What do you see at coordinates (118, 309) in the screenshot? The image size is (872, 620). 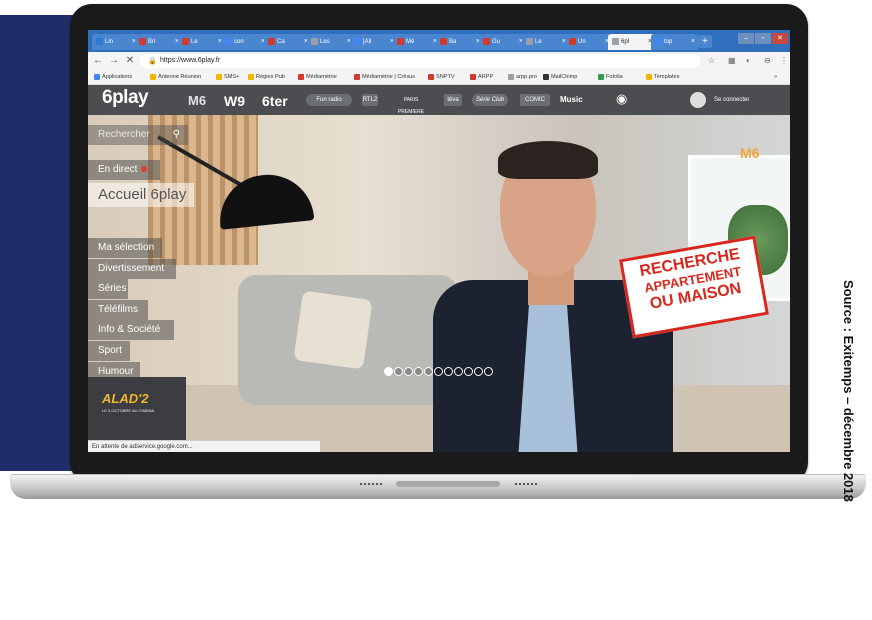 I see `menu-item: Téléfilms` at bounding box center [118, 309].